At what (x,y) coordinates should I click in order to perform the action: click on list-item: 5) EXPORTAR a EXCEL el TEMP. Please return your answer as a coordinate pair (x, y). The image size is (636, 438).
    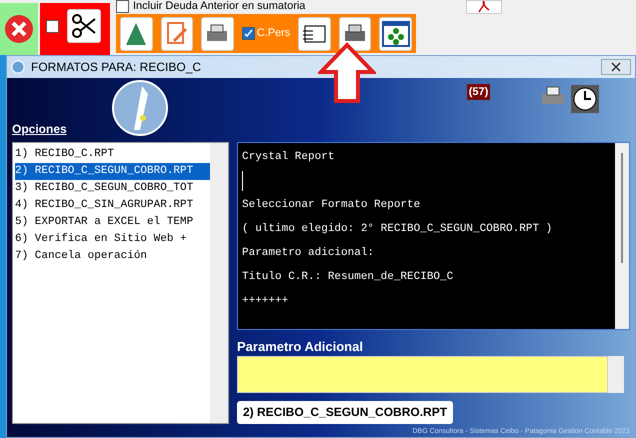
    Looking at the image, I should click on (112, 222).